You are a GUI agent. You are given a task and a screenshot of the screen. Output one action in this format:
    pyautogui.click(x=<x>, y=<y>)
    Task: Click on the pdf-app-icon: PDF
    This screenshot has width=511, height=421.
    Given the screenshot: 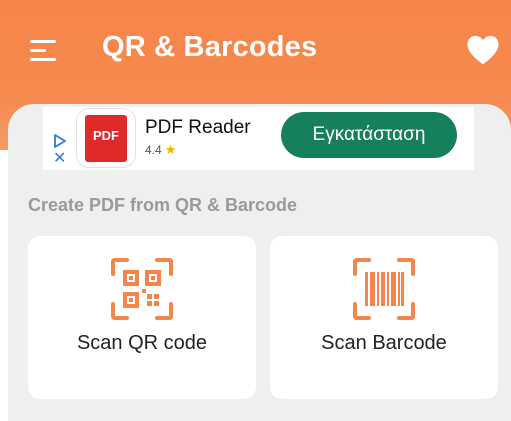 What is the action you would take?
    pyautogui.click(x=106, y=138)
    